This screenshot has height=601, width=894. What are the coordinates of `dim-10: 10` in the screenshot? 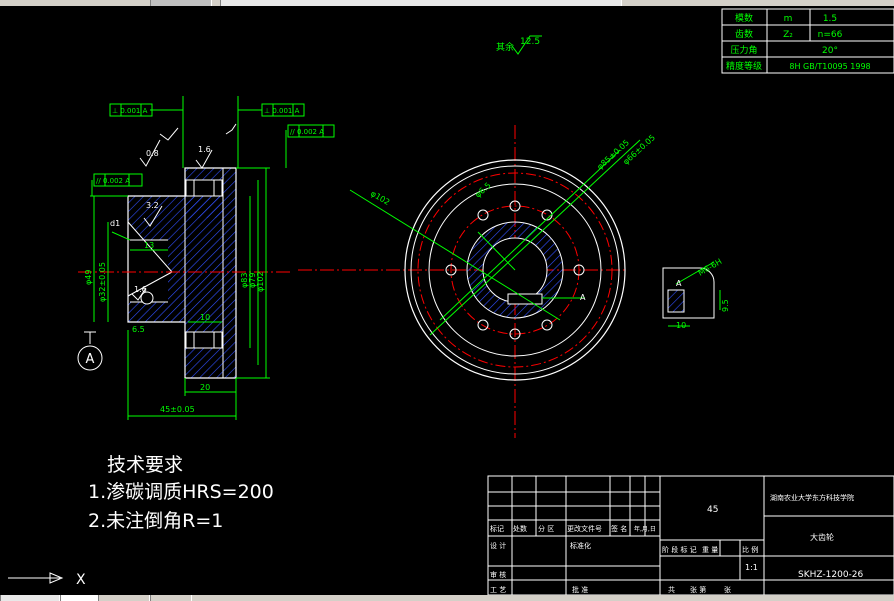 It's located at (205, 317).